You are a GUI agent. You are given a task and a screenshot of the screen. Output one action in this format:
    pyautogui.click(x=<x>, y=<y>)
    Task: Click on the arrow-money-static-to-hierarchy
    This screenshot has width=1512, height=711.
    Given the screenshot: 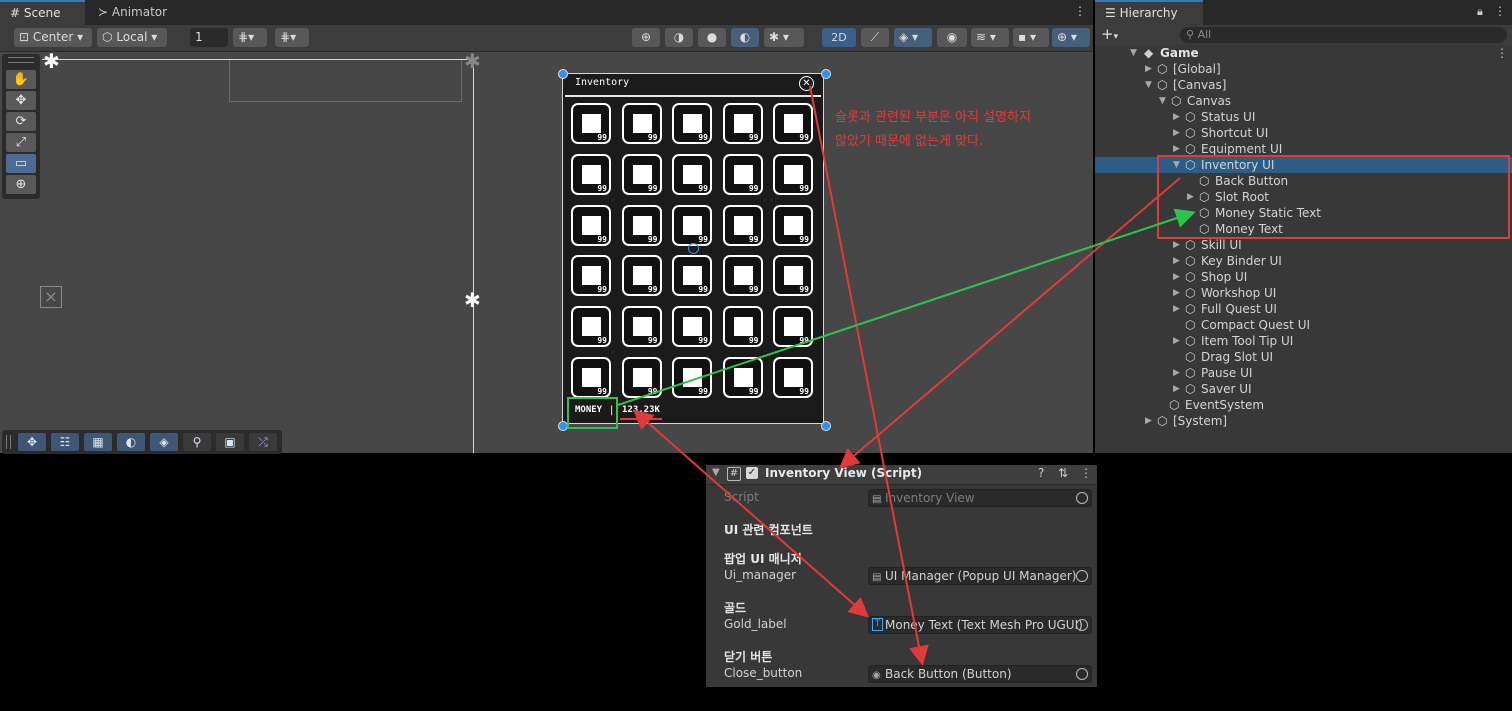 What is the action you would take?
    pyautogui.click(x=906, y=307)
    